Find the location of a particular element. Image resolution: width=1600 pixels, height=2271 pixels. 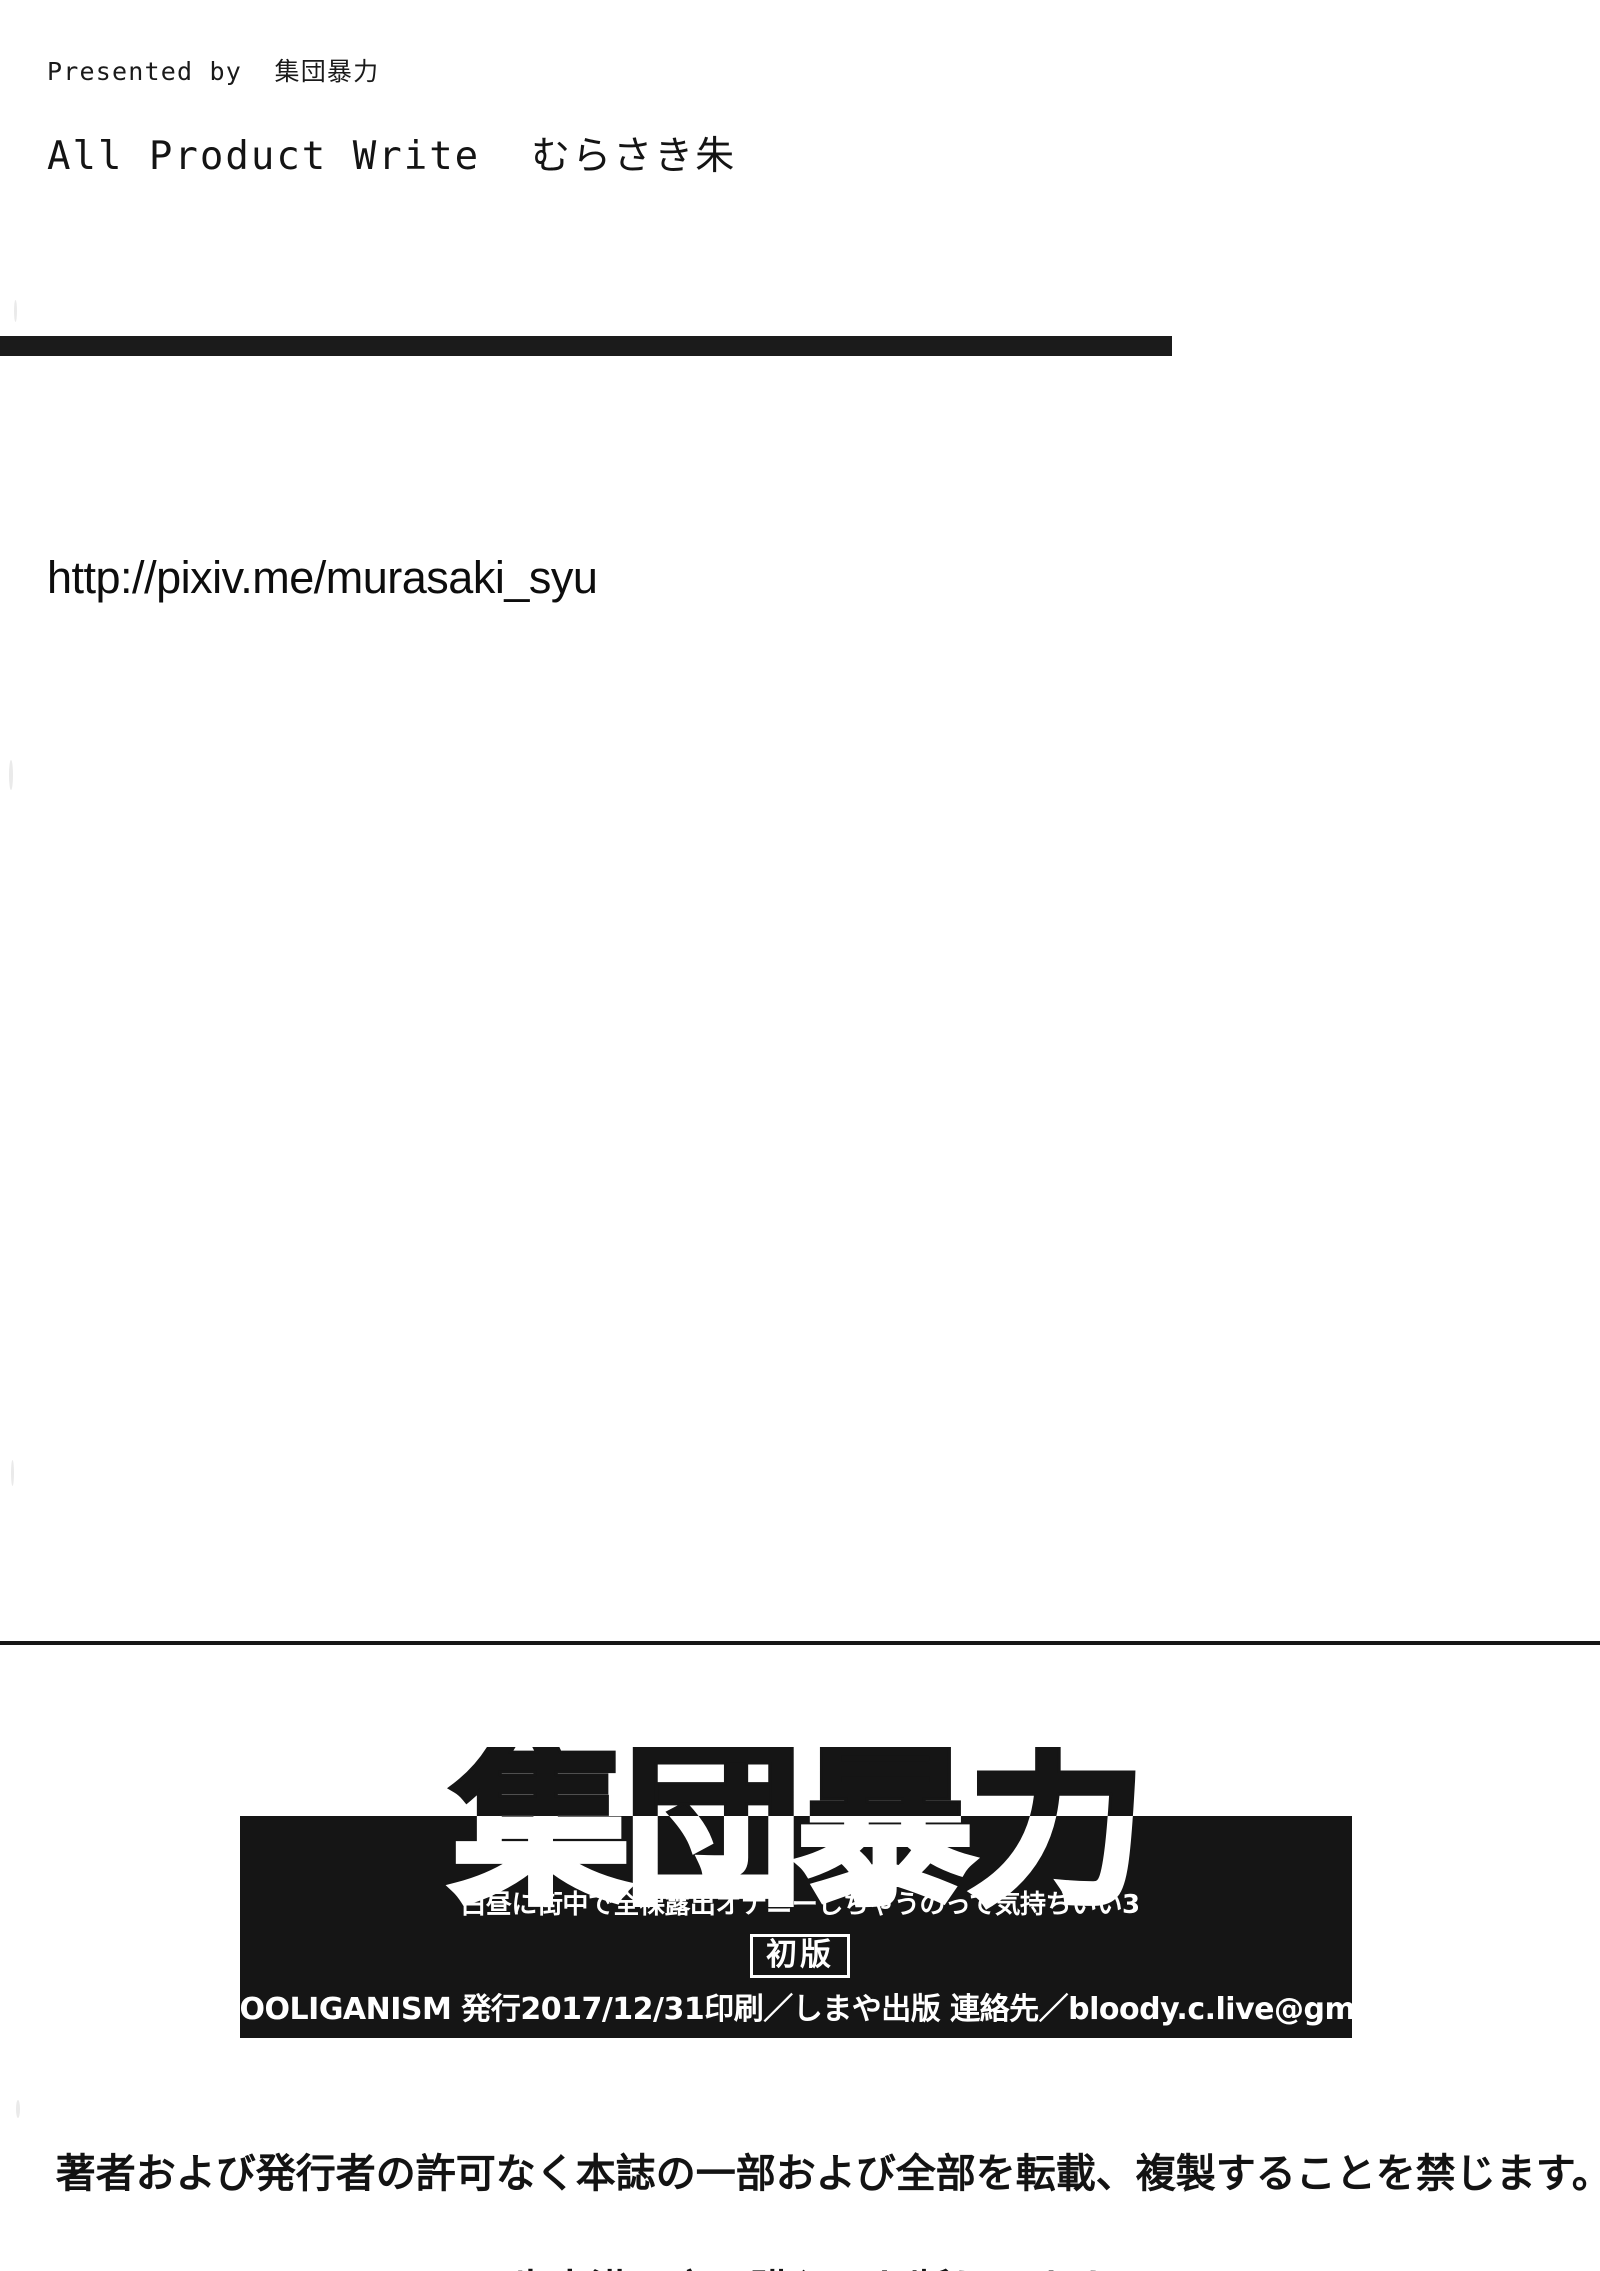

presented-by-line: Presented by 集団暴力 is located at coordinates (213, 71).